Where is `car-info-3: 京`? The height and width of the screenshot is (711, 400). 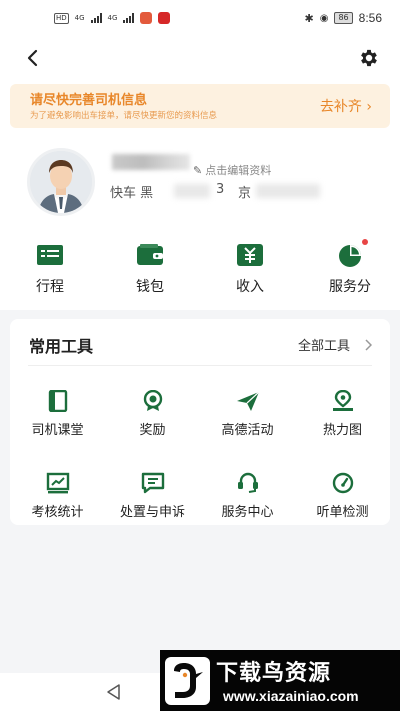
car-info-3: 京 is located at coordinates (245, 193).